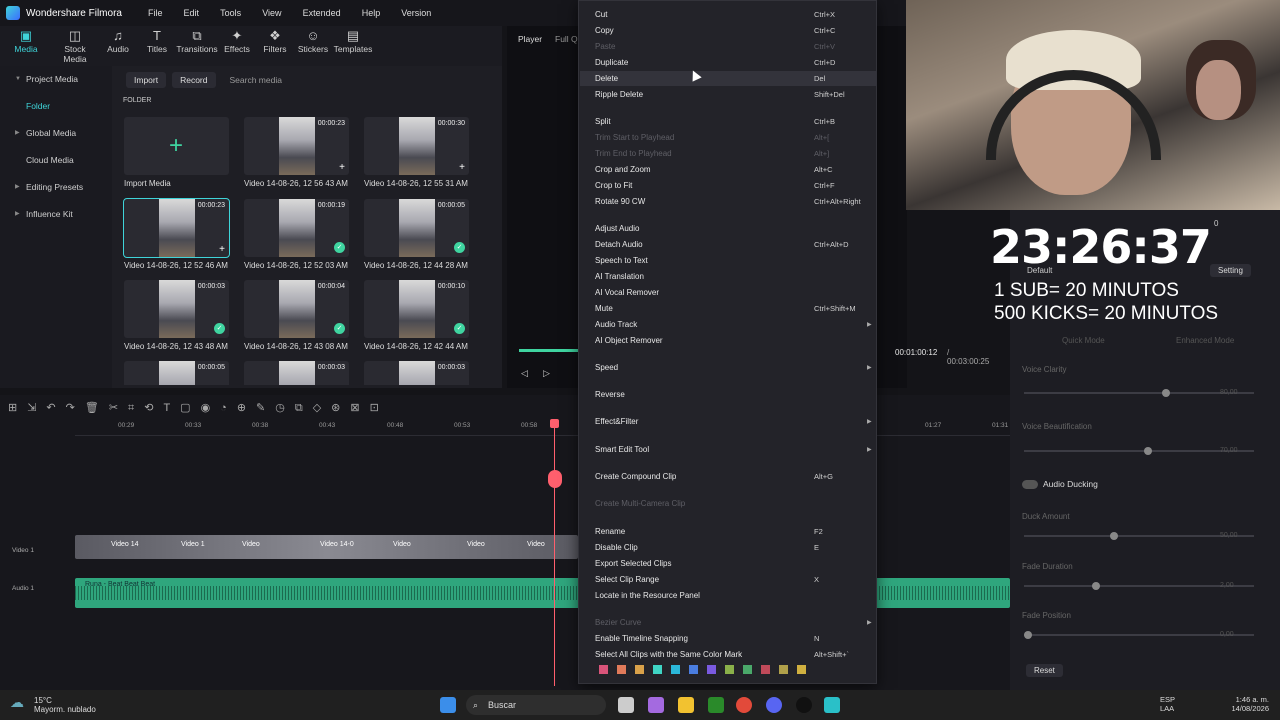 Image resolution: width=1280 pixels, height=720 pixels. Describe the element at coordinates (1246, 704) in the screenshot. I see `clock: 1:46 a. m. 14/08/2026` at that location.